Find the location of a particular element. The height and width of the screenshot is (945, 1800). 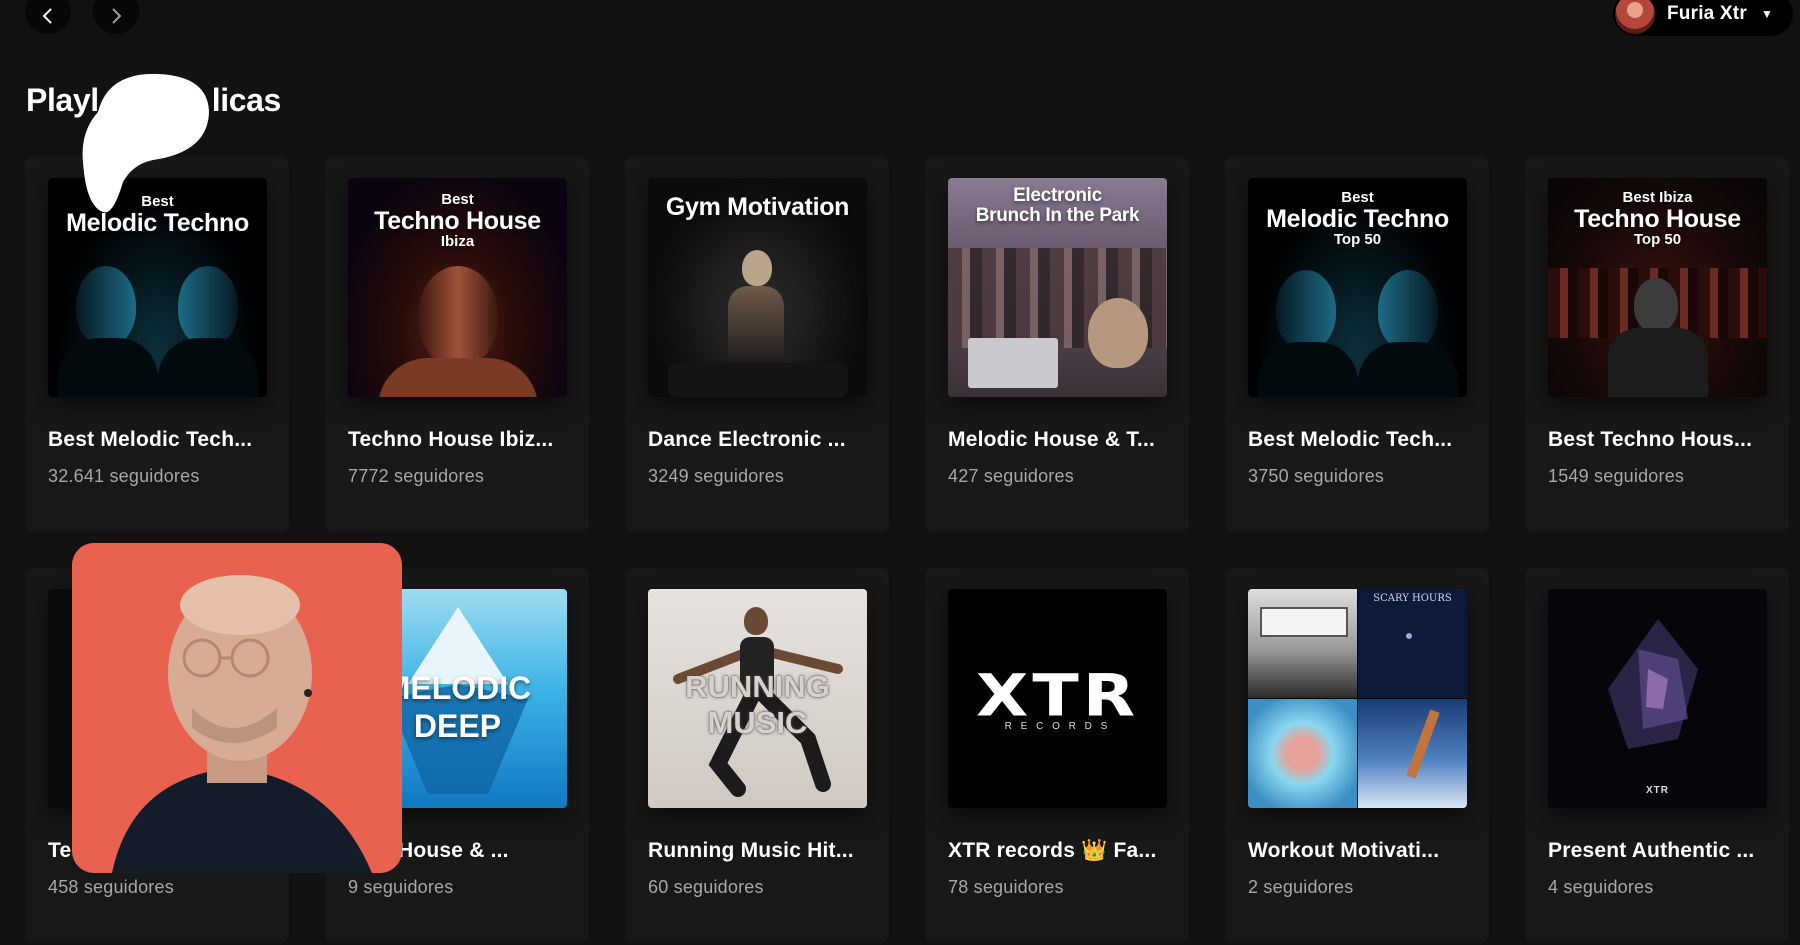

playlist-followers: 60 seguidores is located at coordinates (706, 887).